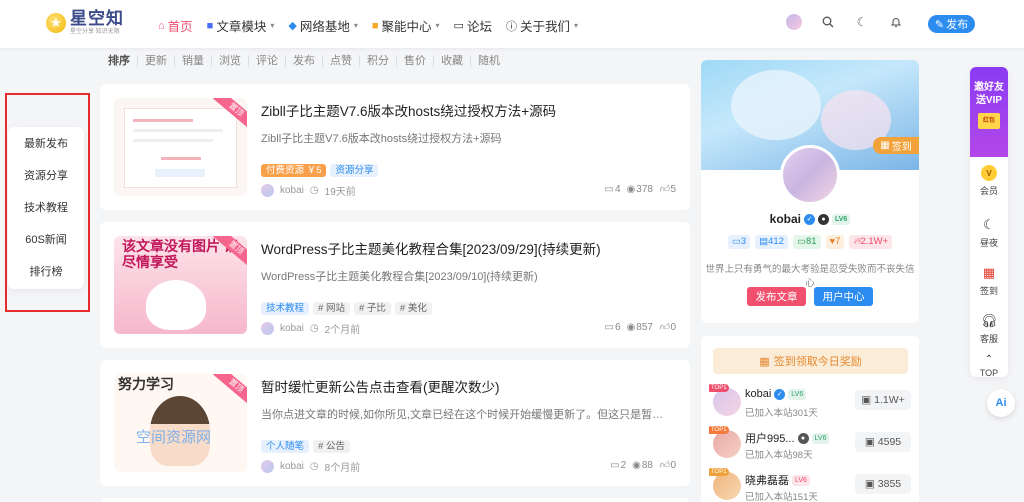  I want to click on ranking-row: TOP1 用户995... ● LV6 已加入本站98天 ▣ 4595, so click(812, 446).